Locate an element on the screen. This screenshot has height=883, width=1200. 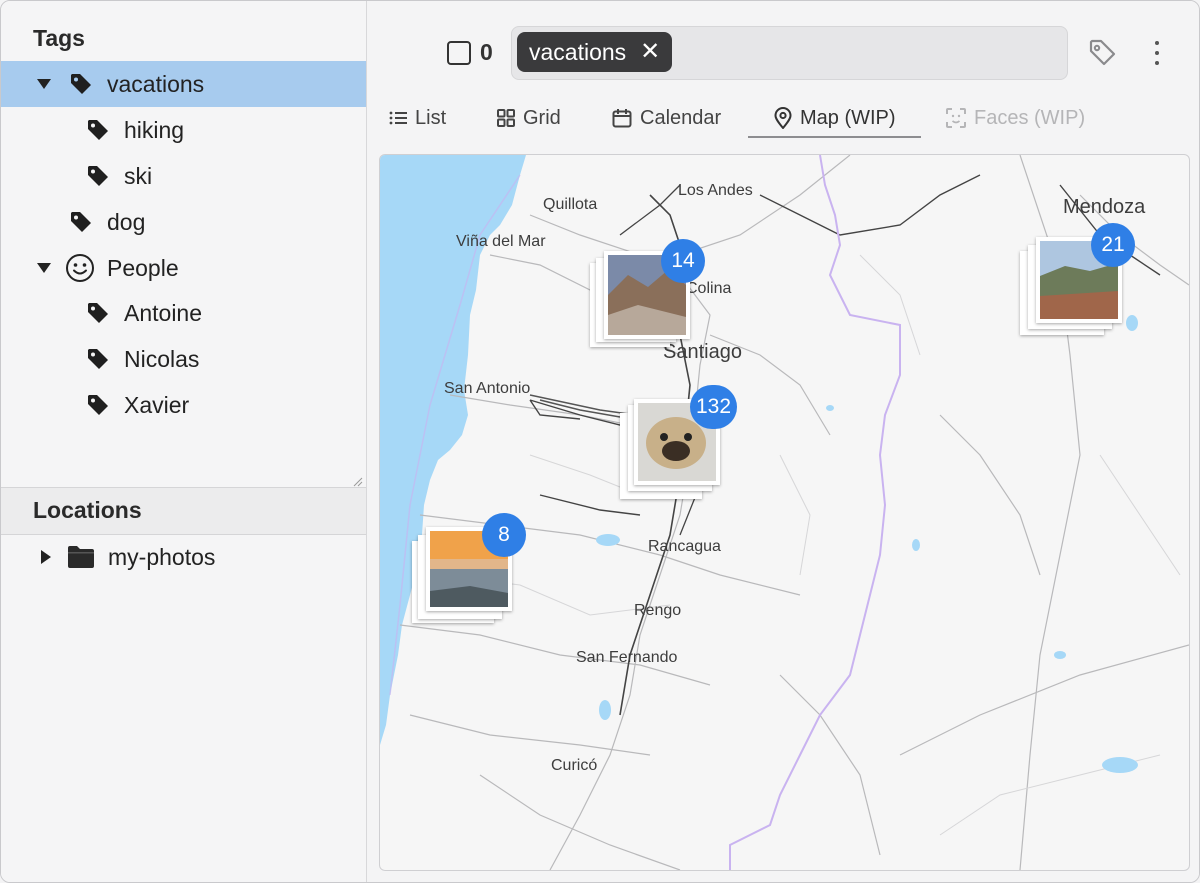
tab-faces: Faces (WIP) is located at coordinates (1015, 118).